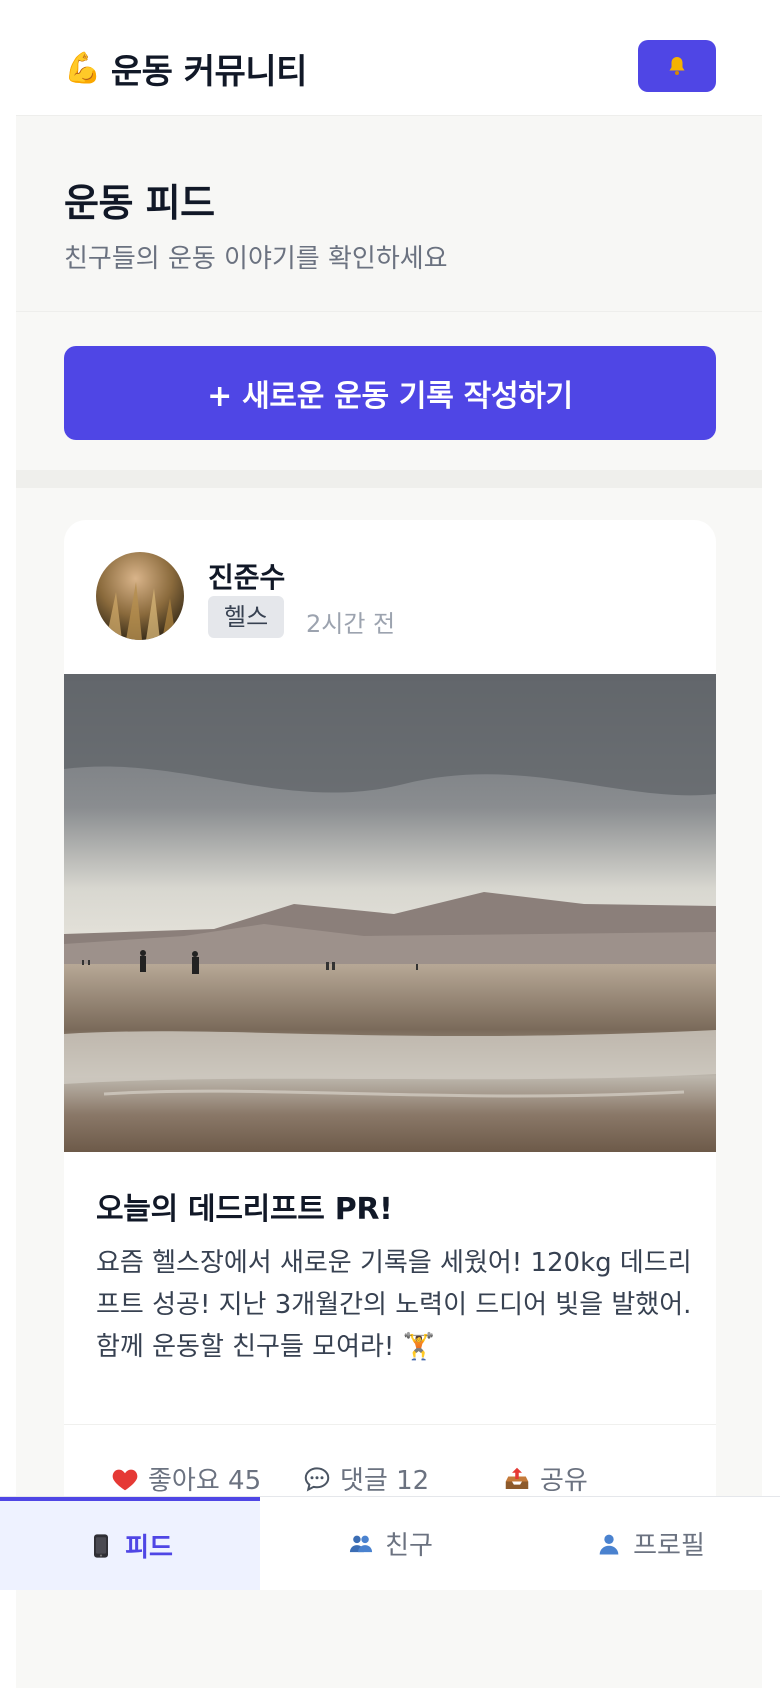  Describe the element at coordinates (409, 1546) in the screenshot. I see `nav-label-friends: 친구` at that location.